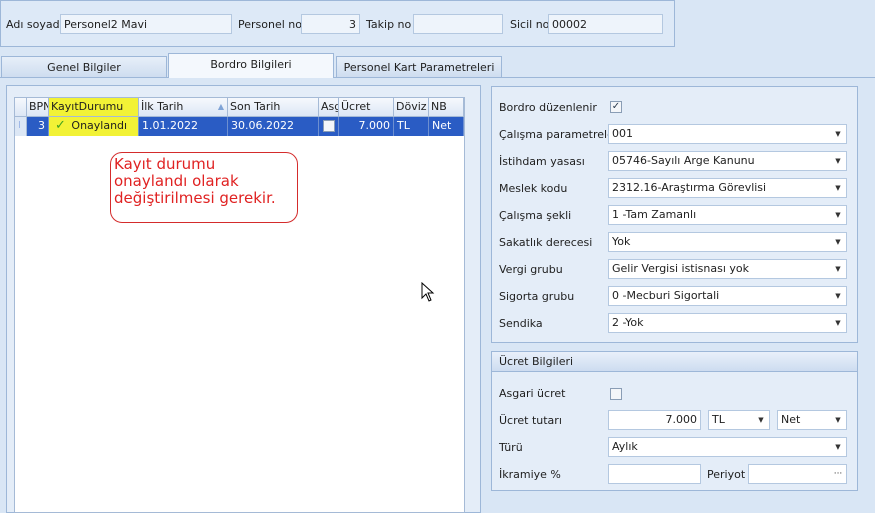 The image size is (875, 513). What do you see at coordinates (411, 126) in the screenshot?
I see `cell-doviz: TL` at bounding box center [411, 126].